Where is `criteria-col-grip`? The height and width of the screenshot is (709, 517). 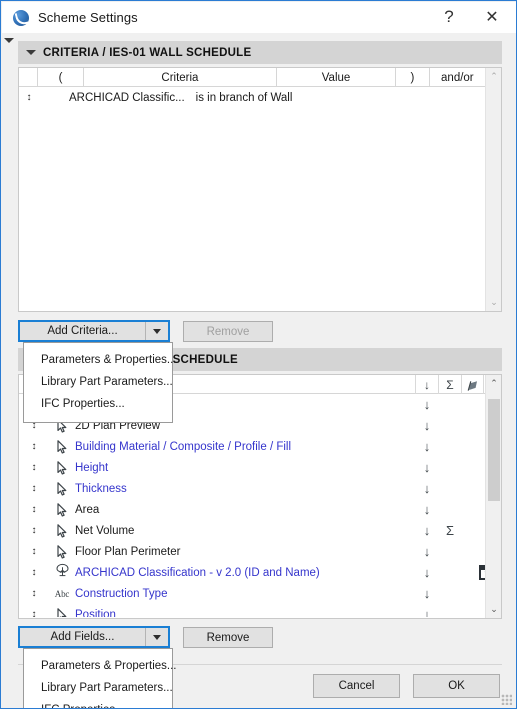
criteria-col-grip is located at coordinates (29, 77).